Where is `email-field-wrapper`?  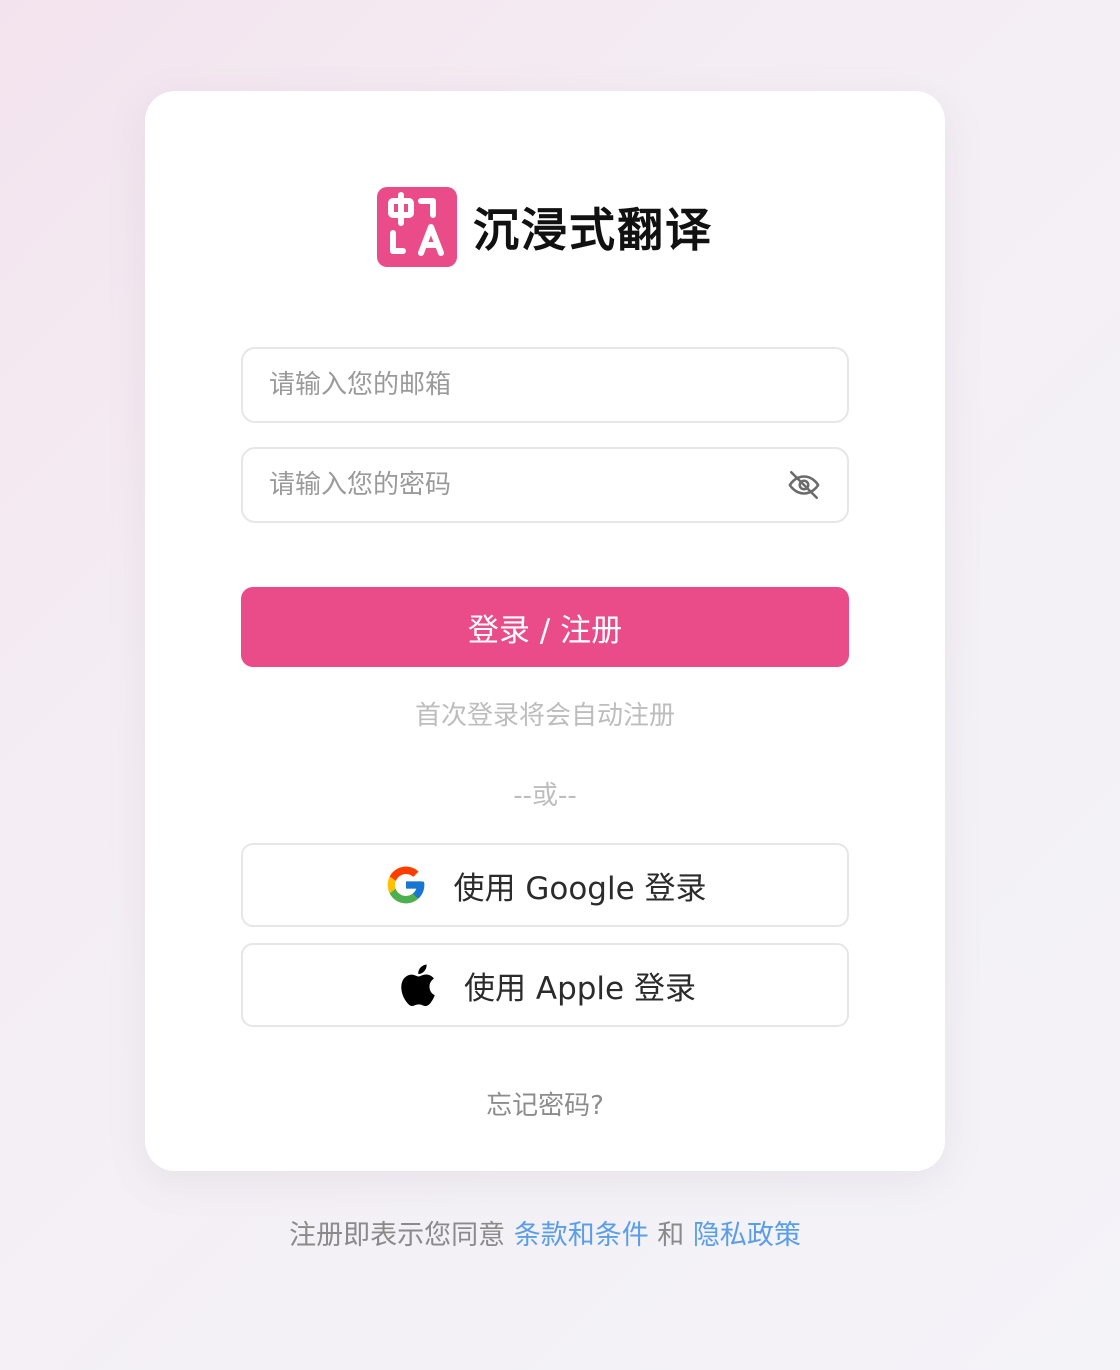
email-field-wrapper is located at coordinates (545, 385).